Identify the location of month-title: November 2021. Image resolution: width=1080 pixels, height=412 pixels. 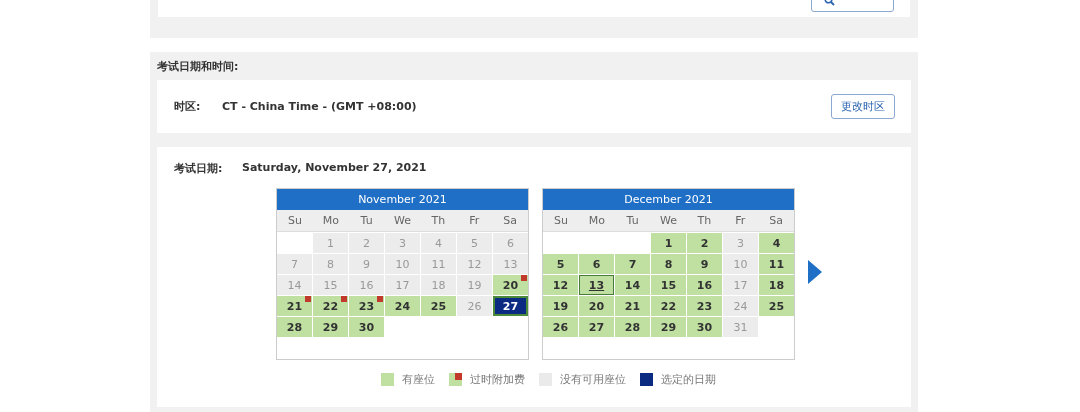
(402, 199).